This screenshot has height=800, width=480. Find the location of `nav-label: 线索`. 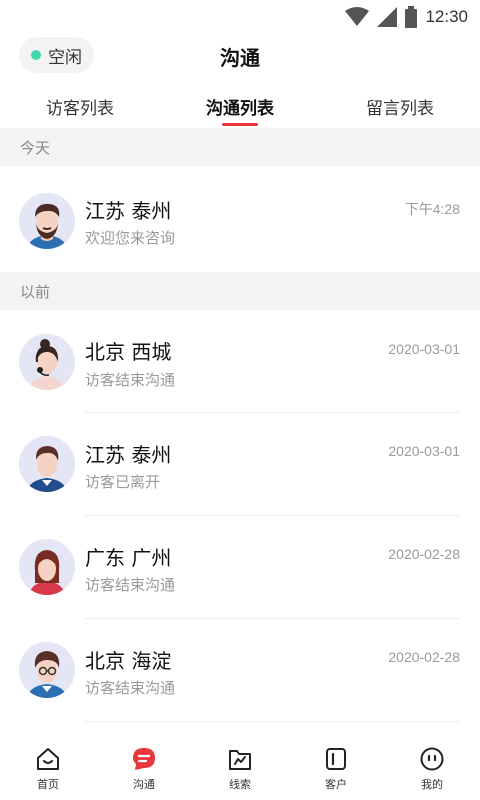

nav-label: 线索 is located at coordinates (240, 784).